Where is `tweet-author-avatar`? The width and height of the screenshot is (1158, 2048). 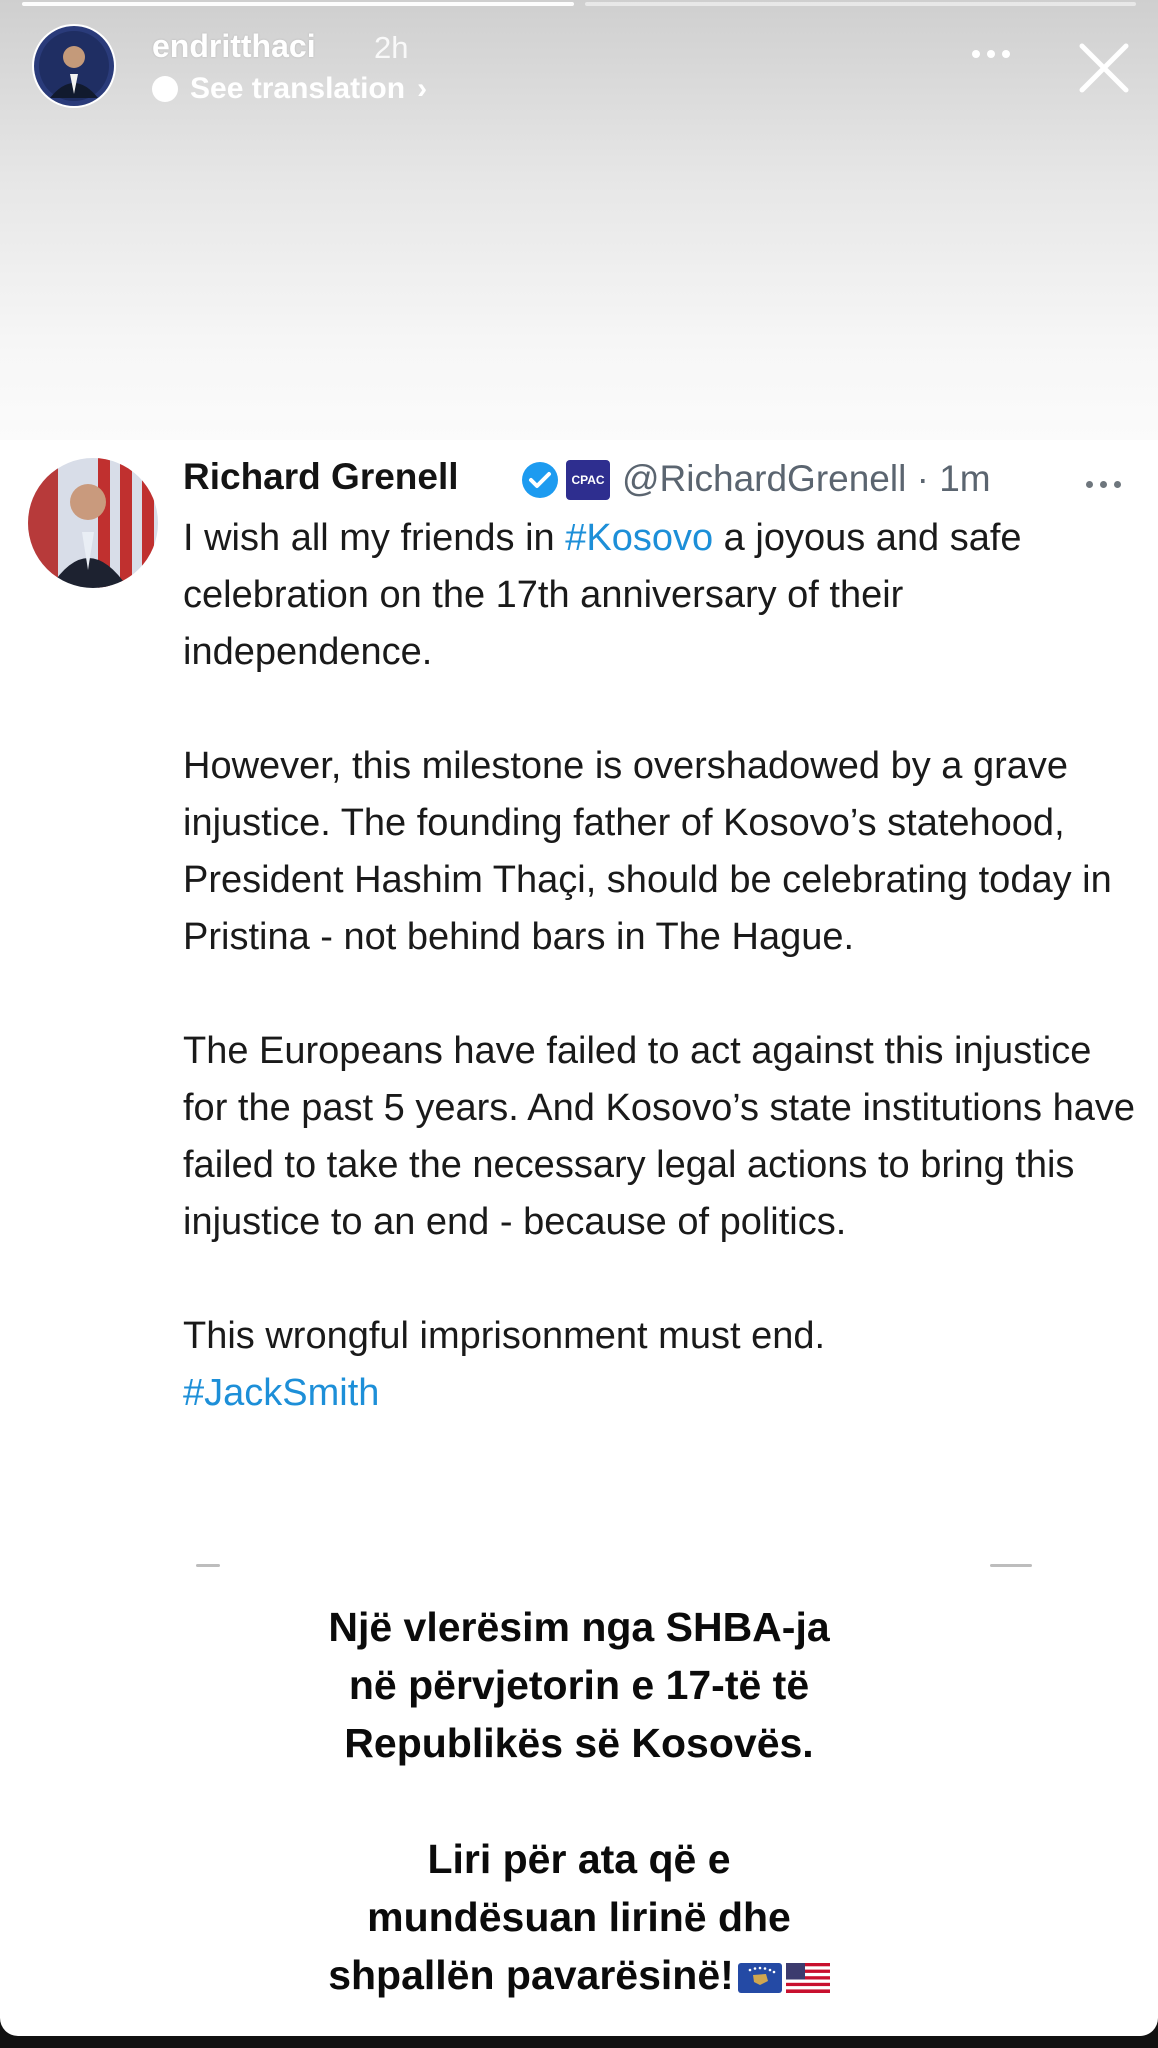
tweet-author-avatar is located at coordinates (93, 523).